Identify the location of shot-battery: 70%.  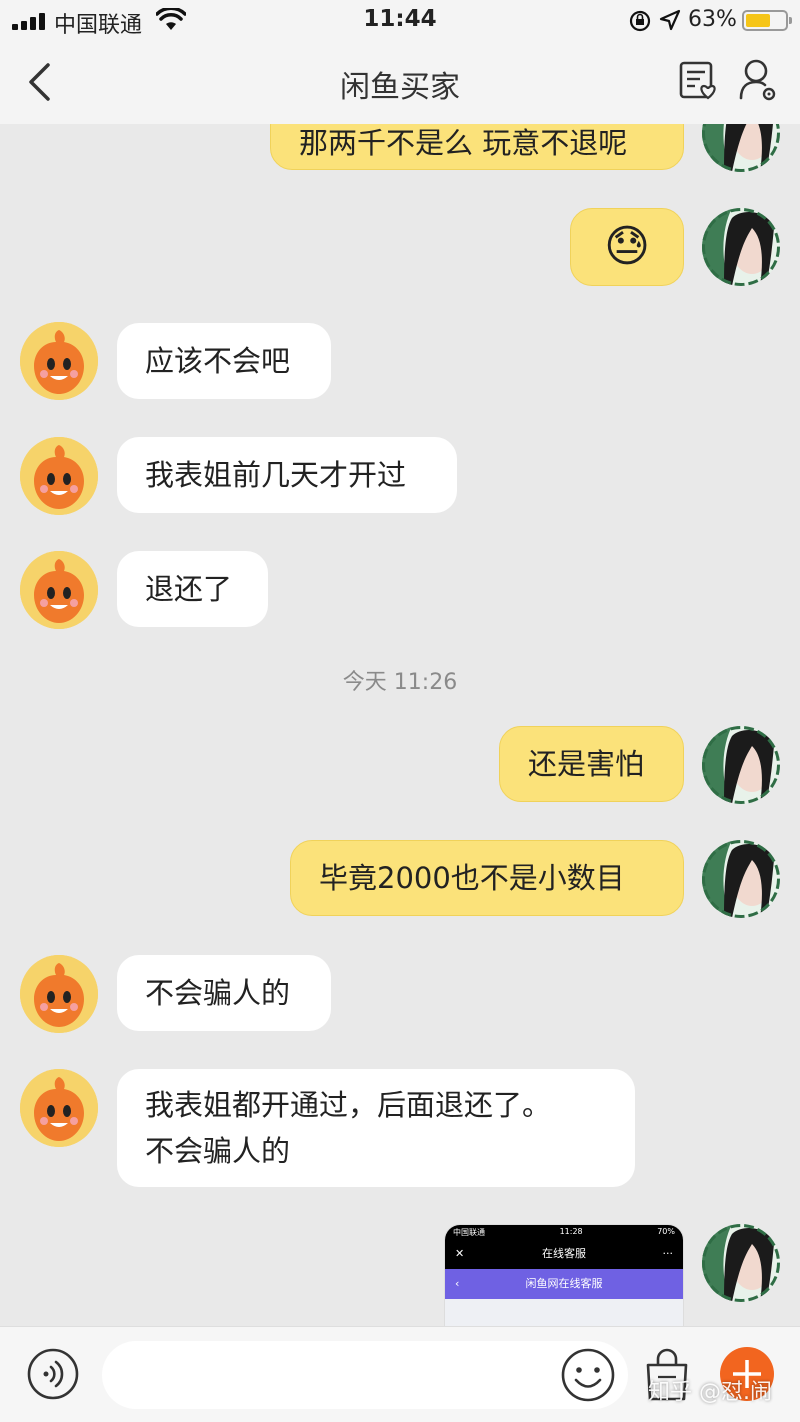
(666, 1231).